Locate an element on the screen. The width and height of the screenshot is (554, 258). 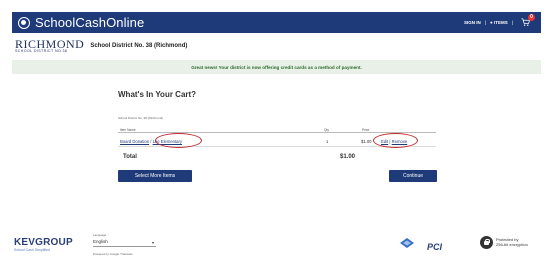
col-item-name: Item Name is located at coordinates (128, 130).